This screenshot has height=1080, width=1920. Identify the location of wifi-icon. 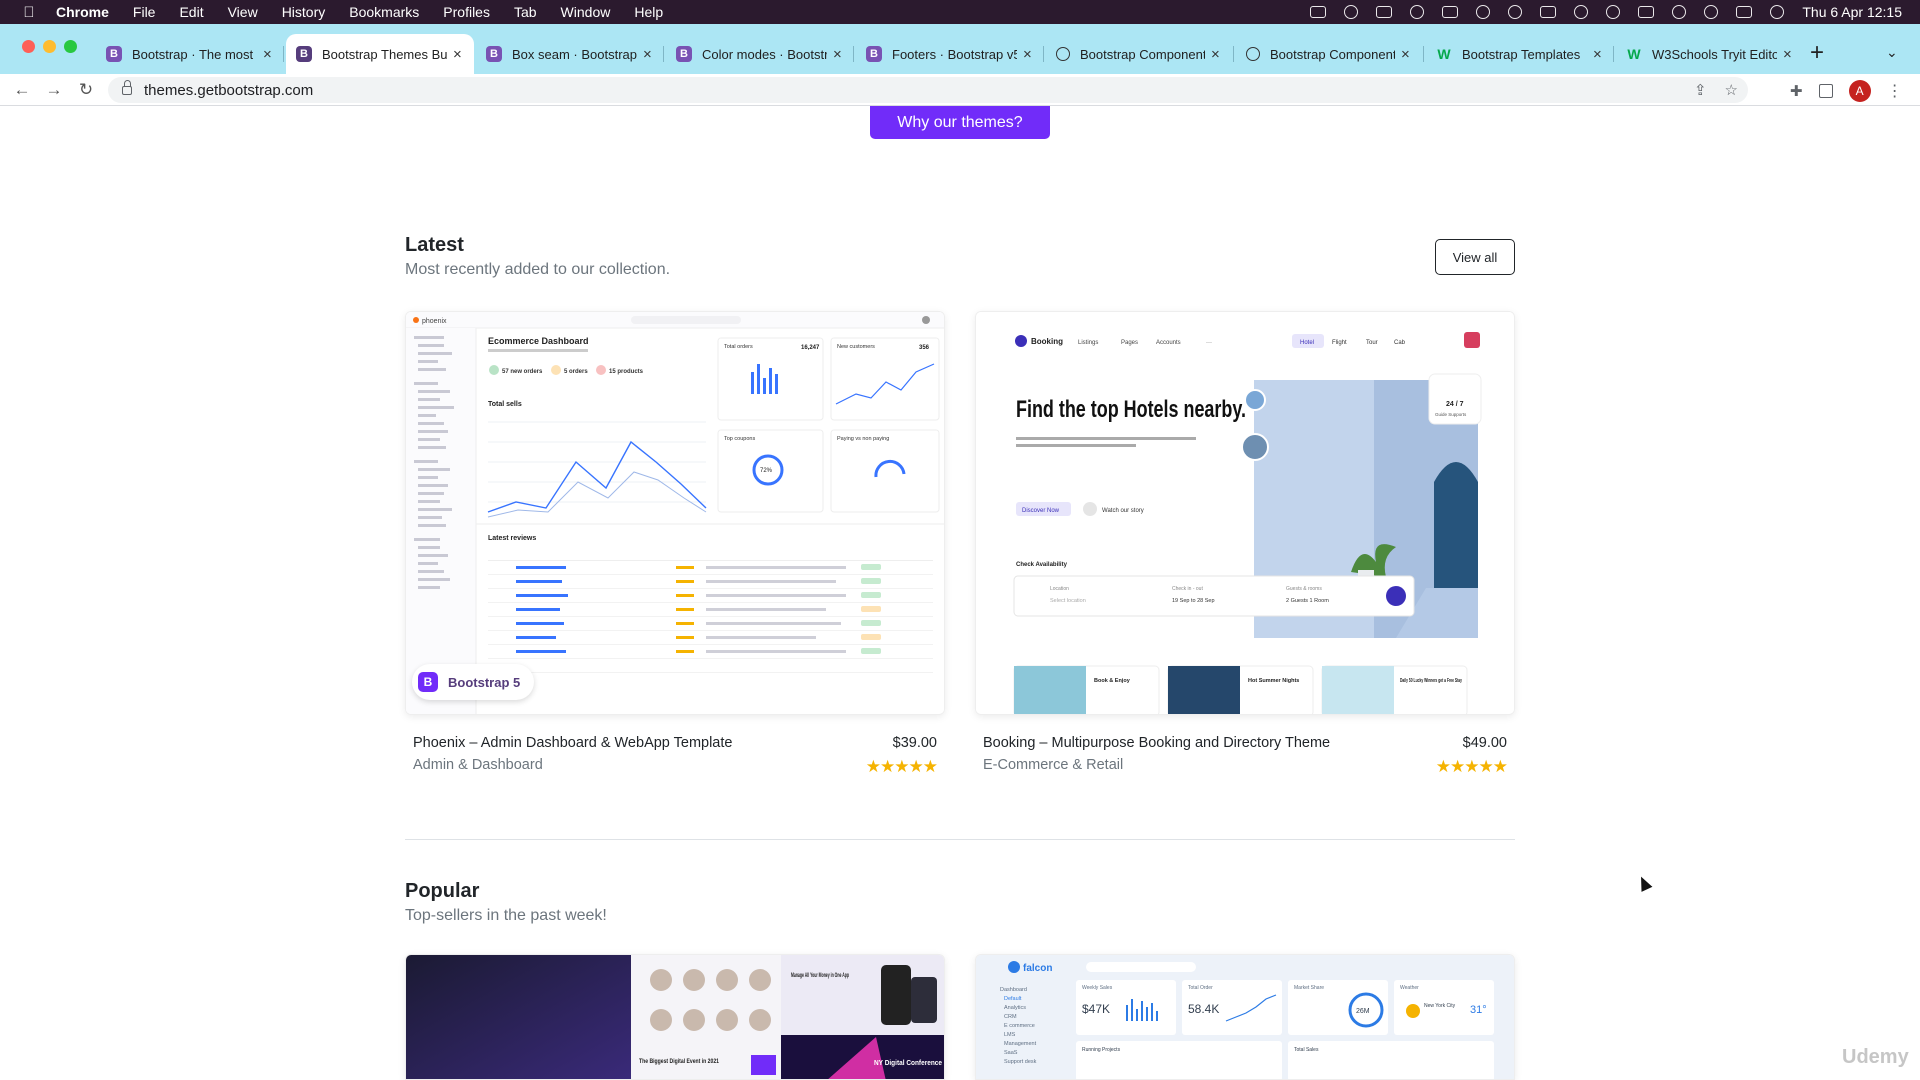
(1679, 12).